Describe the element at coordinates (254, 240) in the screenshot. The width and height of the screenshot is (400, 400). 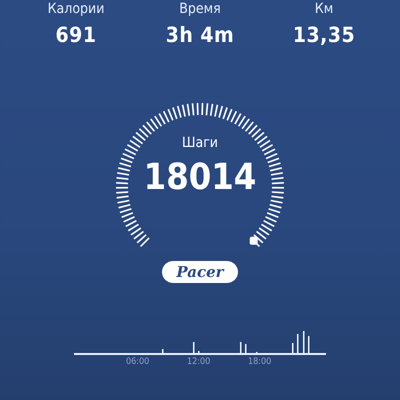
I see `progress-marker` at that location.